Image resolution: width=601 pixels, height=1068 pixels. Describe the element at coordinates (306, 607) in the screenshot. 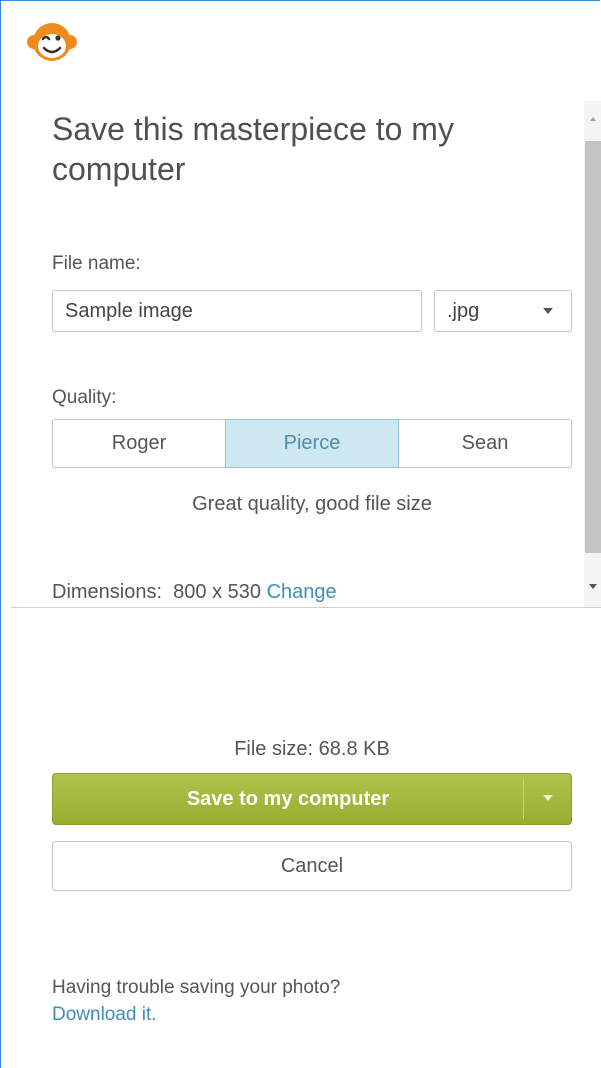

I see `divider` at that location.